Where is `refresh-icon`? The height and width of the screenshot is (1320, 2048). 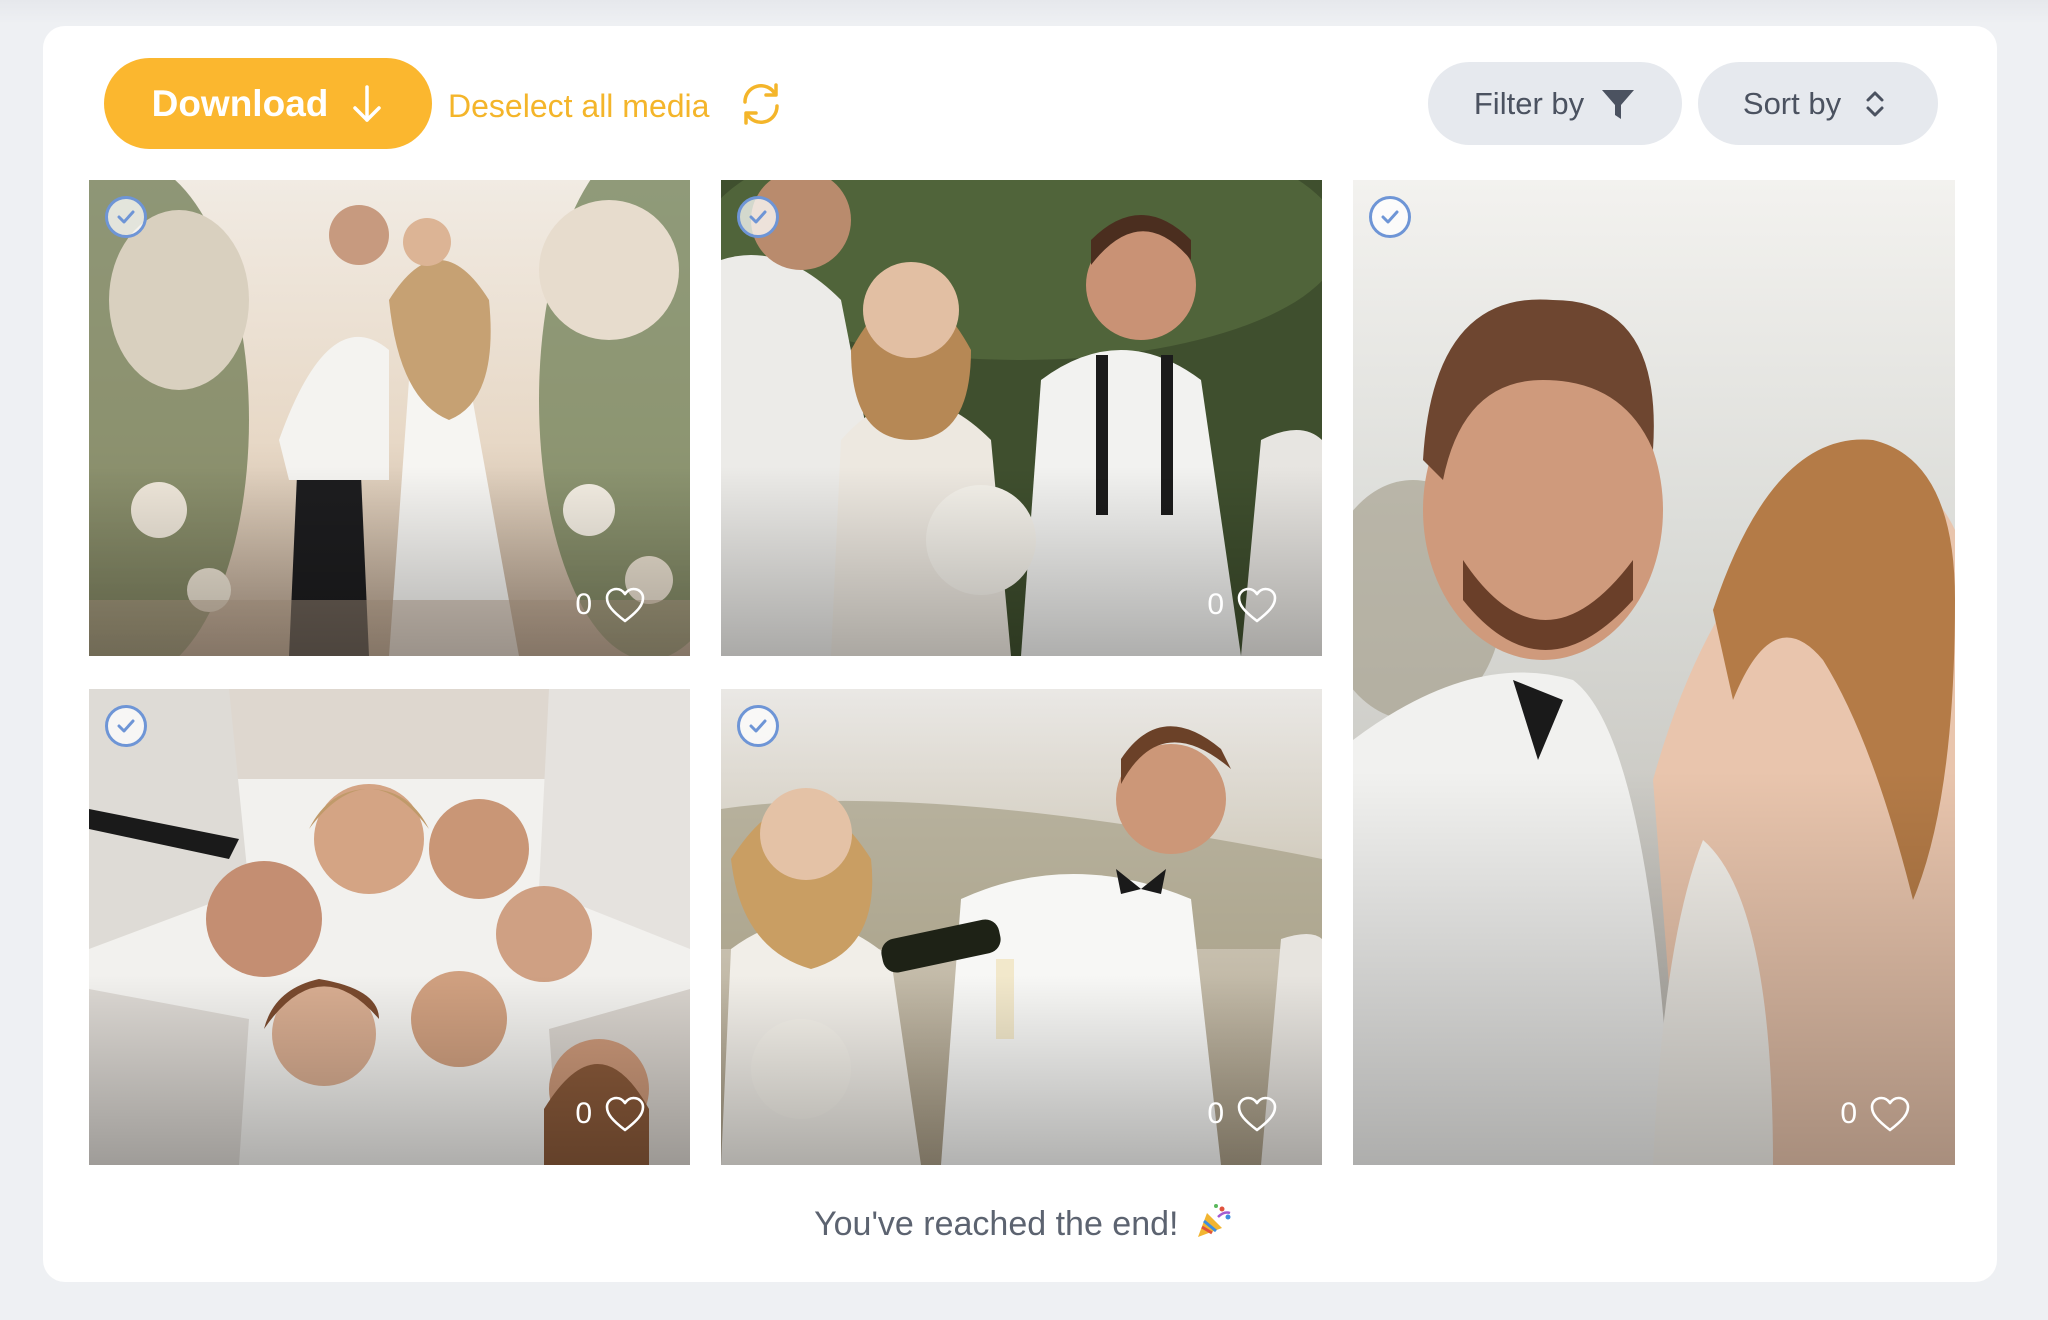 refresh-icon is located at coordinates (761, 104).